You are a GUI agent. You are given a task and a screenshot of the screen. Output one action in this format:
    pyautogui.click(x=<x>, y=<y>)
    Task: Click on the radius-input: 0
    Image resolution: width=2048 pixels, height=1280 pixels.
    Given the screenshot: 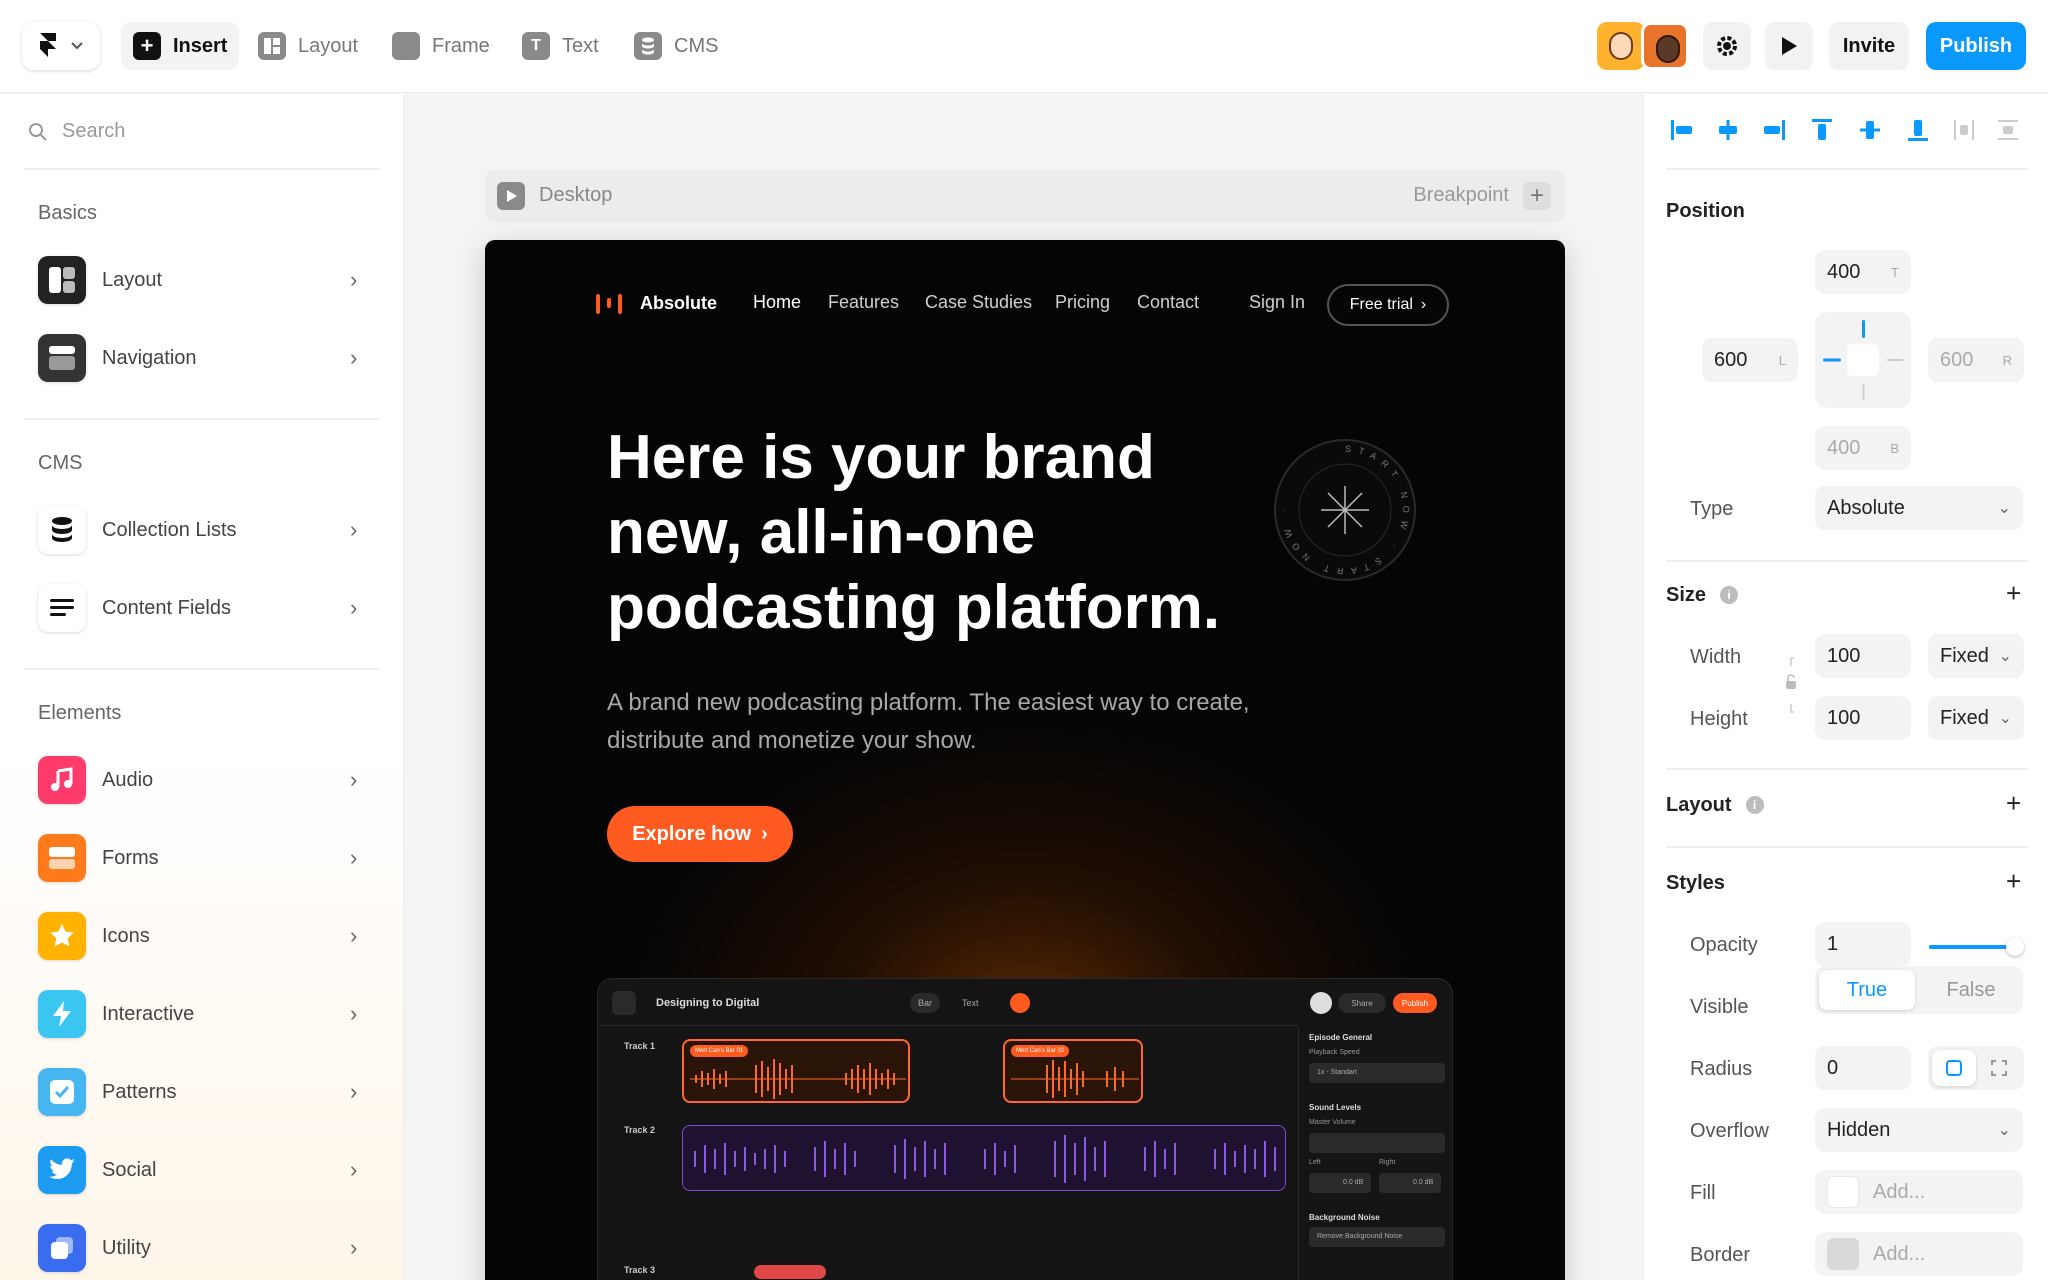 What is the action you would take?
    pyautogui.click(x=1863, y=1068)
    